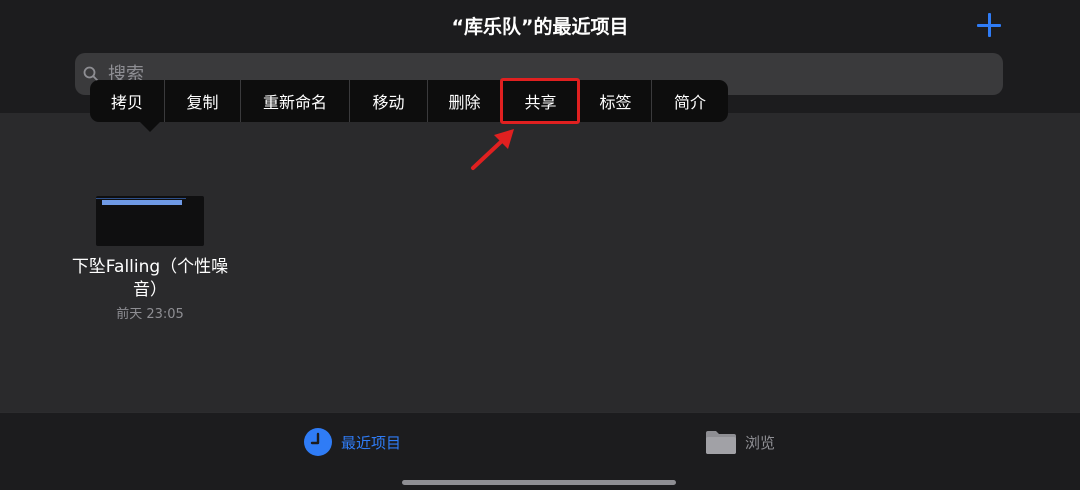  I want to click on tab-recents-label: 最近项目, so click(371, 442).